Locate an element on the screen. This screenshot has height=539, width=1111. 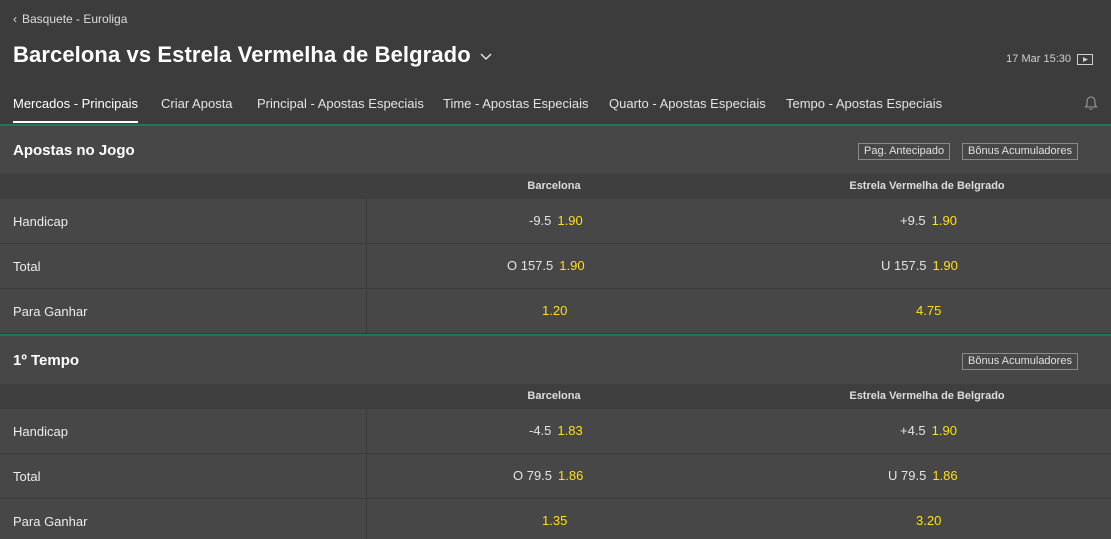
odds-button-away: +9.5 1.90 is located at coordinates (928, 220).